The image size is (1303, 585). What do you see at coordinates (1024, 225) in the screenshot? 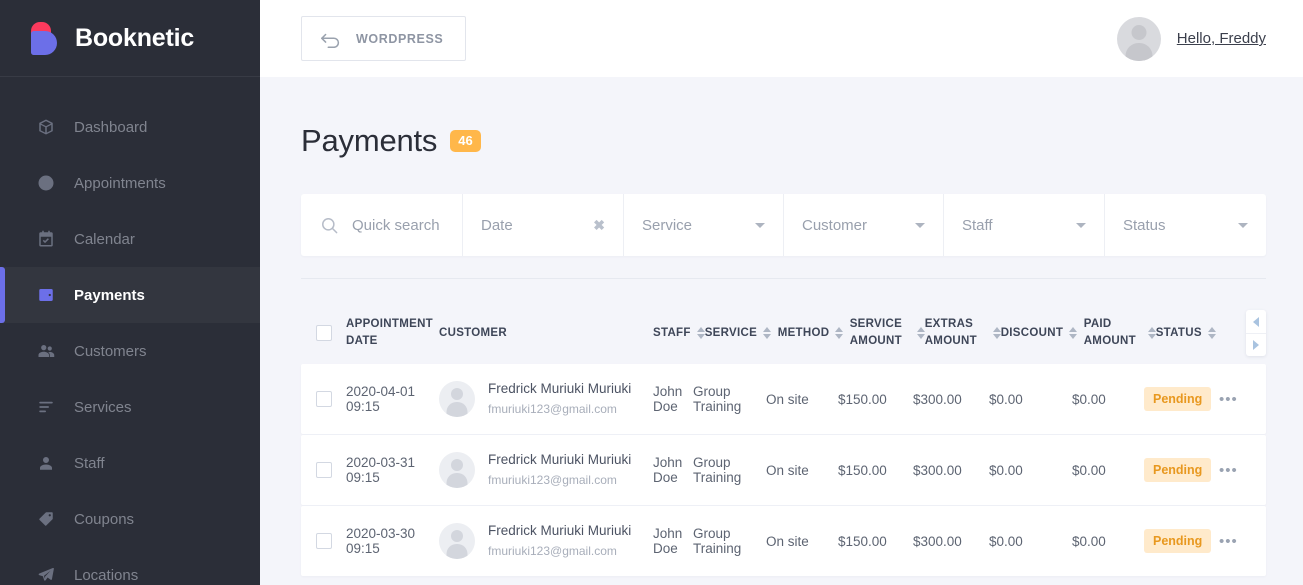
I see `staff-filter: Staff` at bounding box center [1024, 225].